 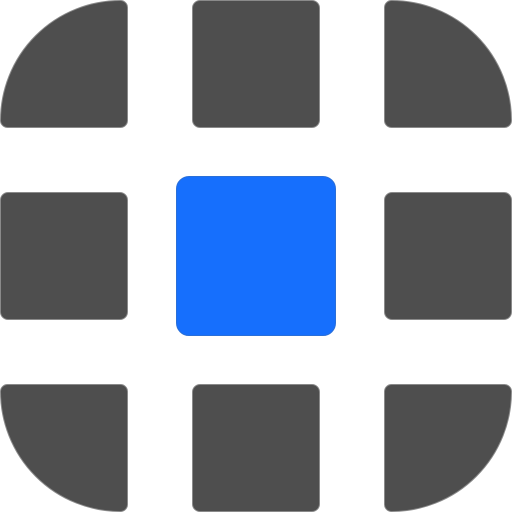 I want to click on bottom-left-quarter-tile, so click(x=64, y=448).